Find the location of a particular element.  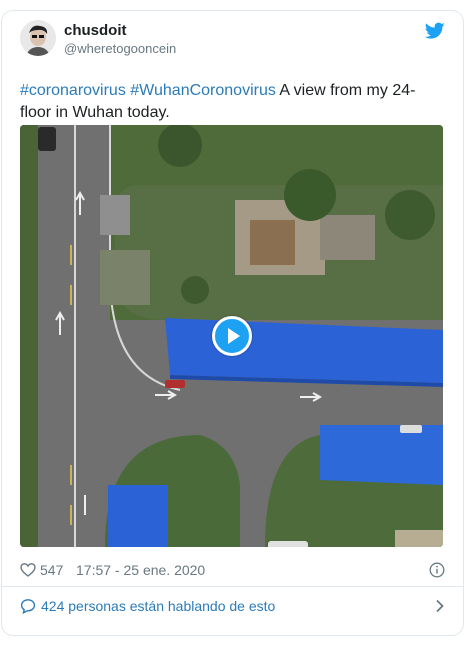

tweet-timestamp: 17:57 - 25 ene. 2020 is located at coordinates (140, 570).